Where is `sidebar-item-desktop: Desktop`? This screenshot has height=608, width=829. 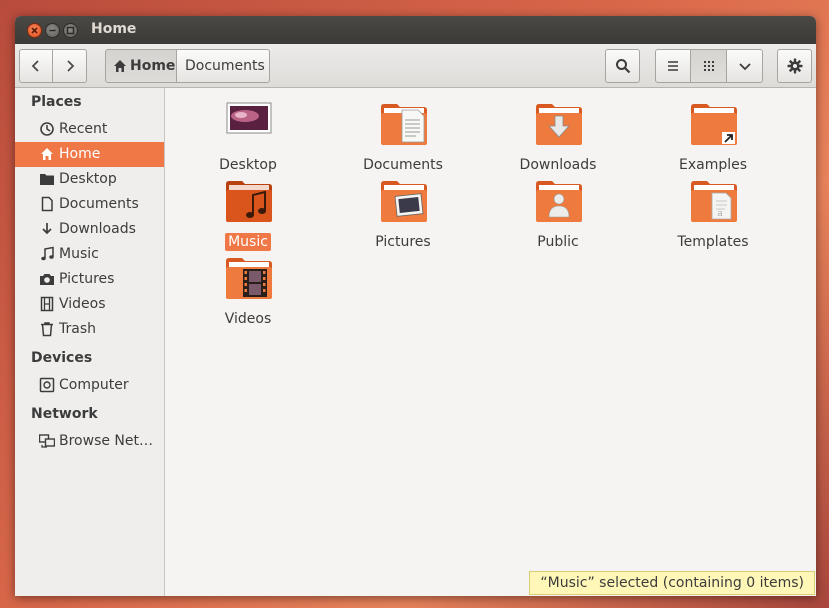
sidebar-item-desktop: Desktop is located at coordinates (89, 179).